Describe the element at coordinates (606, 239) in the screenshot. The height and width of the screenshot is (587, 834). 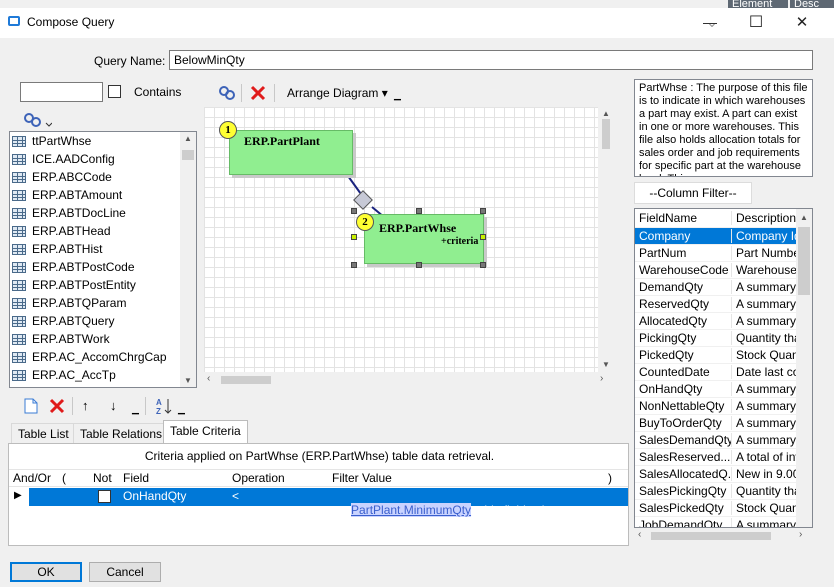
I see `diagram-vscroll: ▲ ▼` at that location.